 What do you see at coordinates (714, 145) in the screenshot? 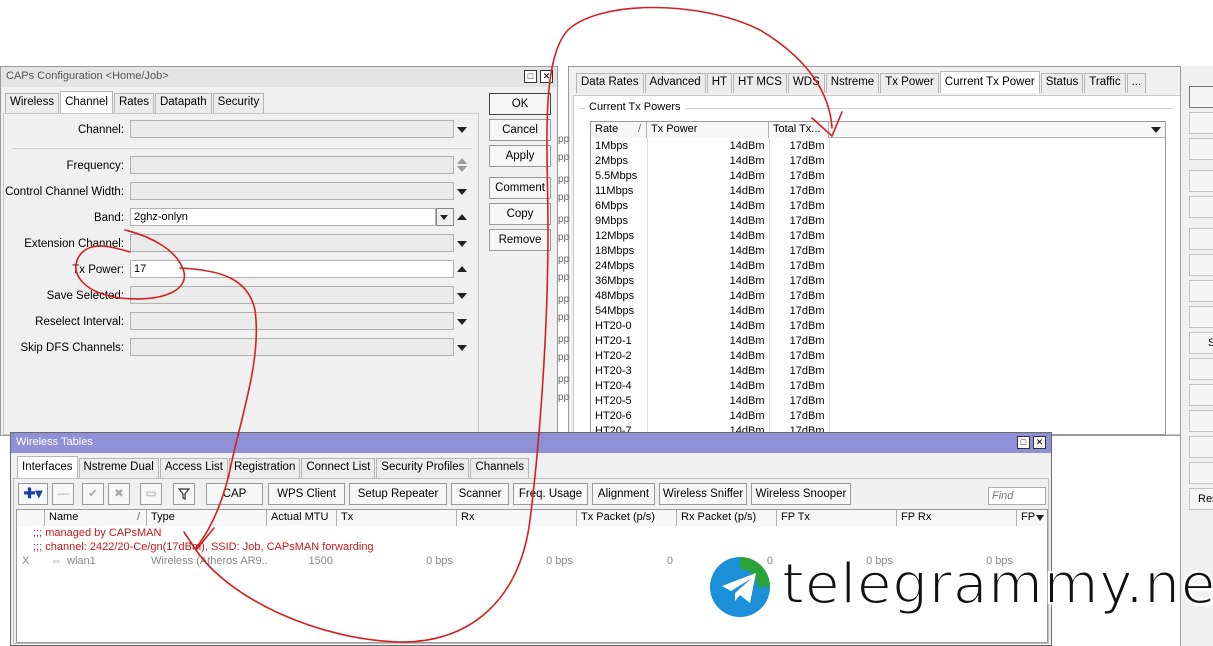
I see `table-row: 1Mbps 14dBm 17dBm` at bounding box center [714, 145].